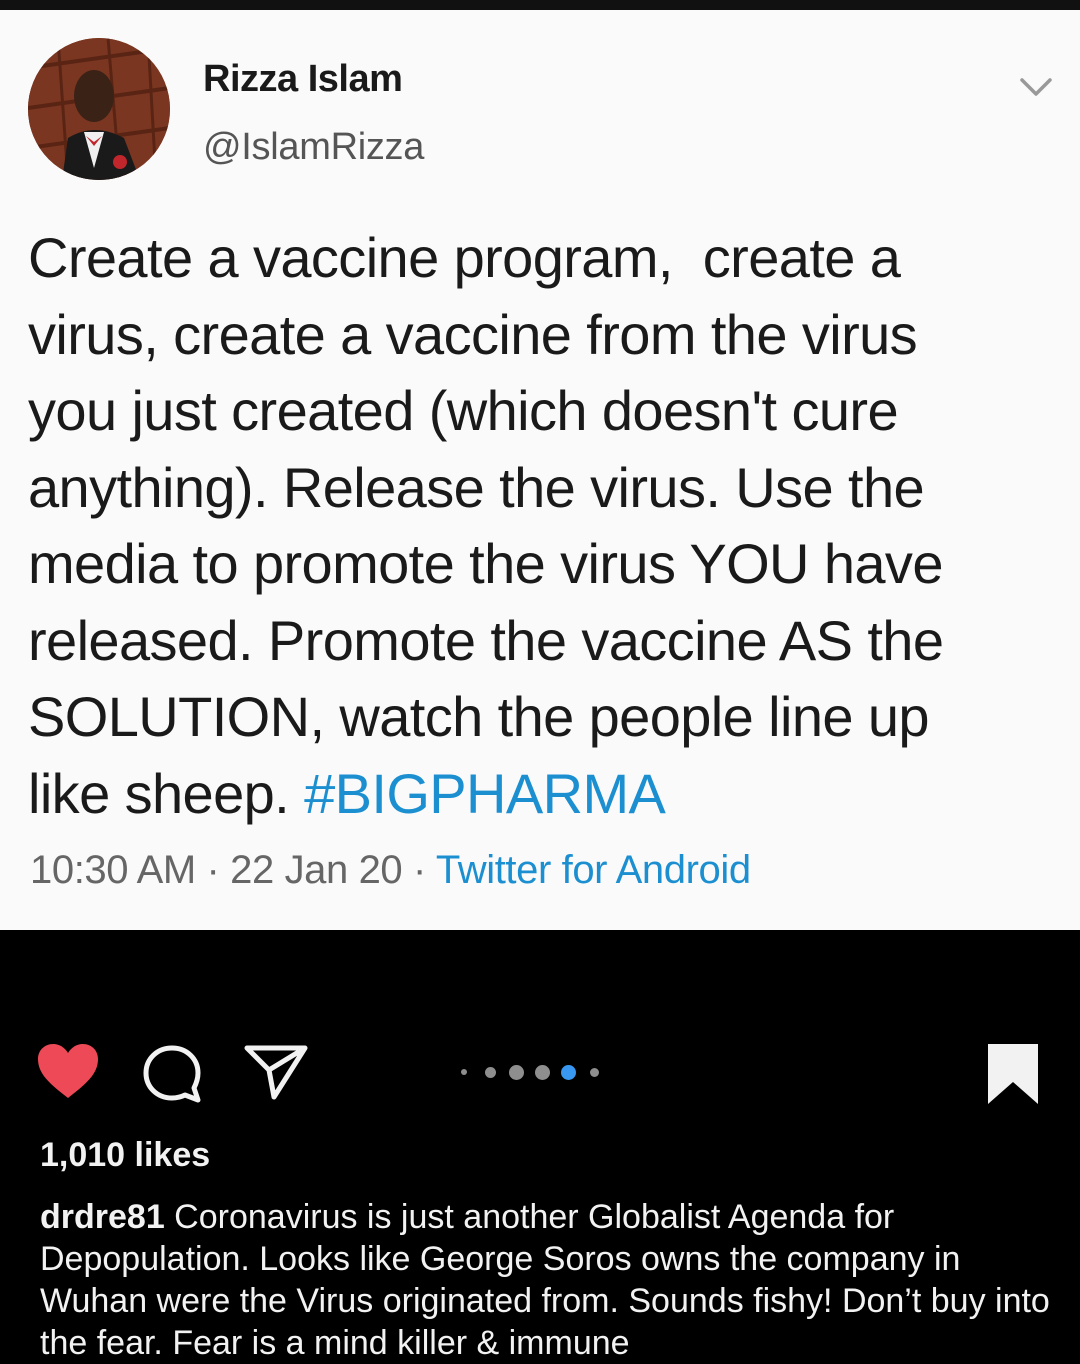  I want to click on comment-icon, so click(172, 1074).